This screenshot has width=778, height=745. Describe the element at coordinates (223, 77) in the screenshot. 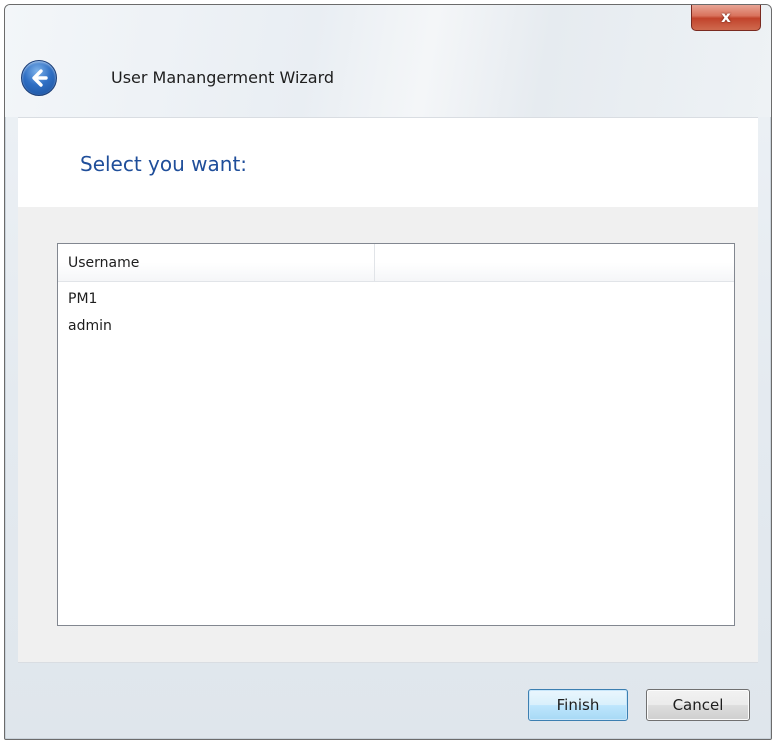

I see `wizard-title: User Manangerment Wizard` at that location.